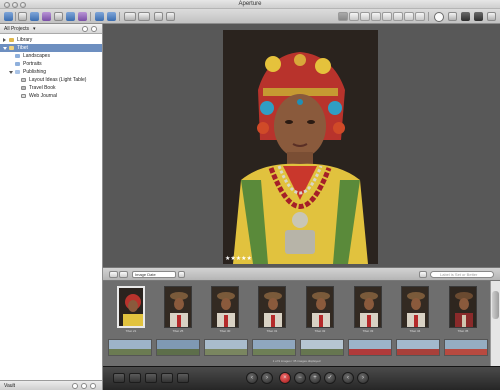 This screenshot has height=390, width=500. What do you see at coordinates (423, 274) in the screenshot?
I see `filter-hud-icon` at bounding box center [423, 274].